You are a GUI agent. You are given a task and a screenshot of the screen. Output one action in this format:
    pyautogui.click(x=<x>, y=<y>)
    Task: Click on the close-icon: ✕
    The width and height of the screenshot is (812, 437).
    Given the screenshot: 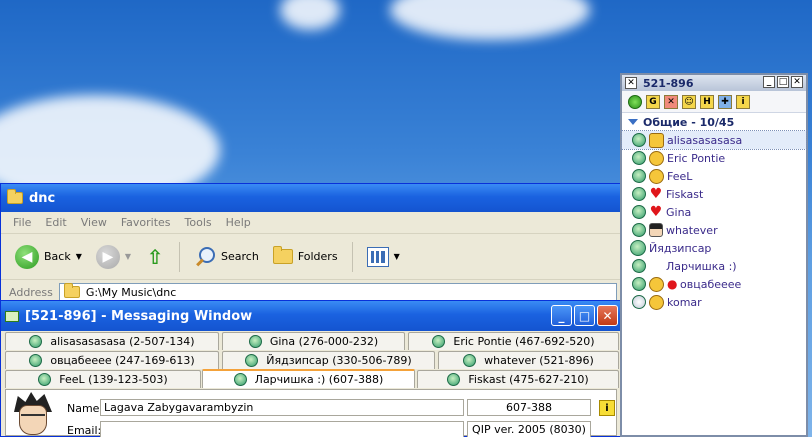 What is the action you would take?
    pyautogui.click(x=631, y=83)
    